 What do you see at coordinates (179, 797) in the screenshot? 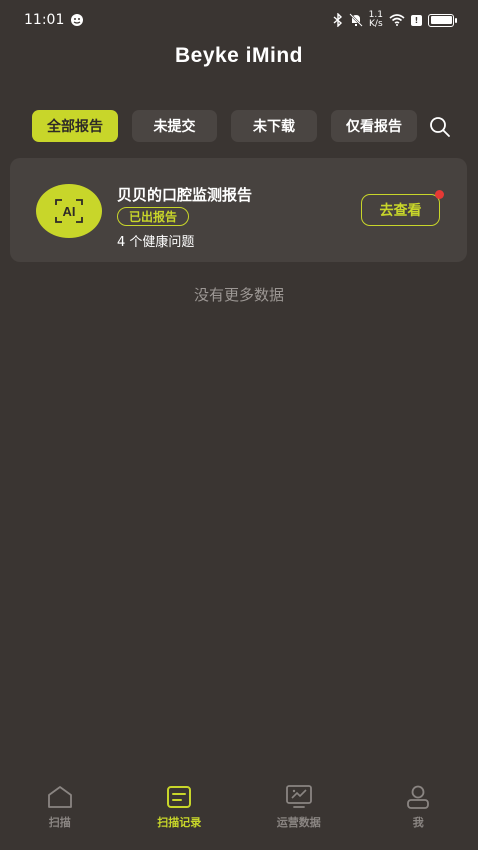
I see `record-icon` at bounding box center [179, 797].